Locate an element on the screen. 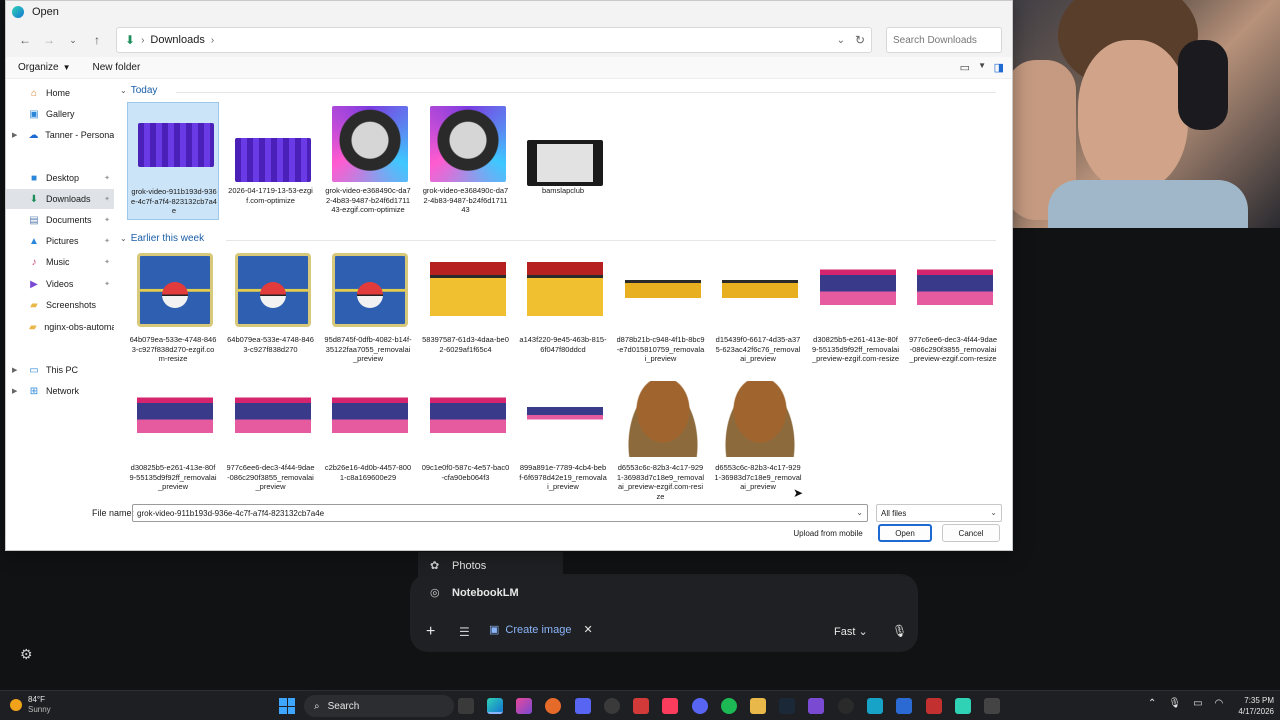 The height and width of the screenshot is (720, 1280). sidebar-item-onedrive: ▶ ☁ Tanner - Personal is located at coordinates (60, 135).